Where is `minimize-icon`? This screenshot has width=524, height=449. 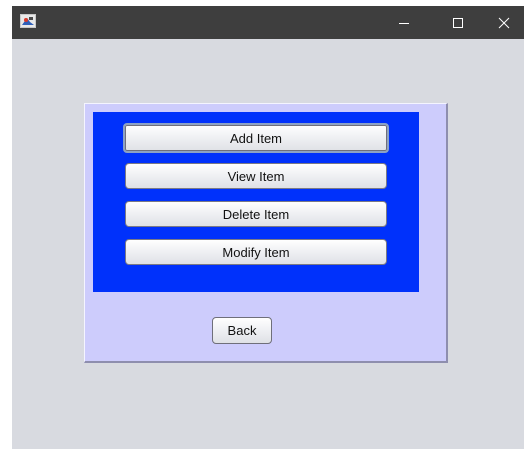 minimize-icon is located at coordinates (404, 23).